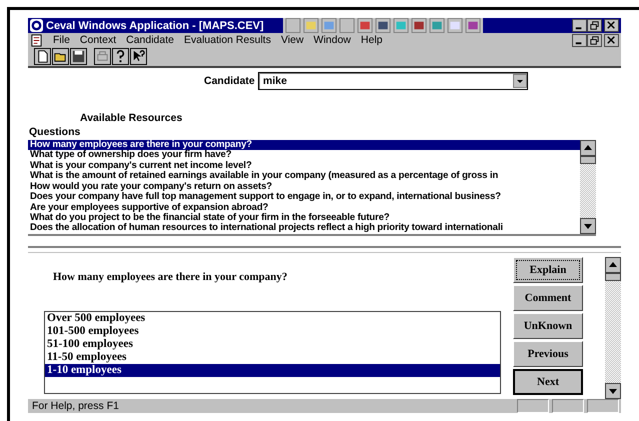  Describe the element at coordinates (548, 297) in the screenshot. I see `action-button: Comment` at that location.